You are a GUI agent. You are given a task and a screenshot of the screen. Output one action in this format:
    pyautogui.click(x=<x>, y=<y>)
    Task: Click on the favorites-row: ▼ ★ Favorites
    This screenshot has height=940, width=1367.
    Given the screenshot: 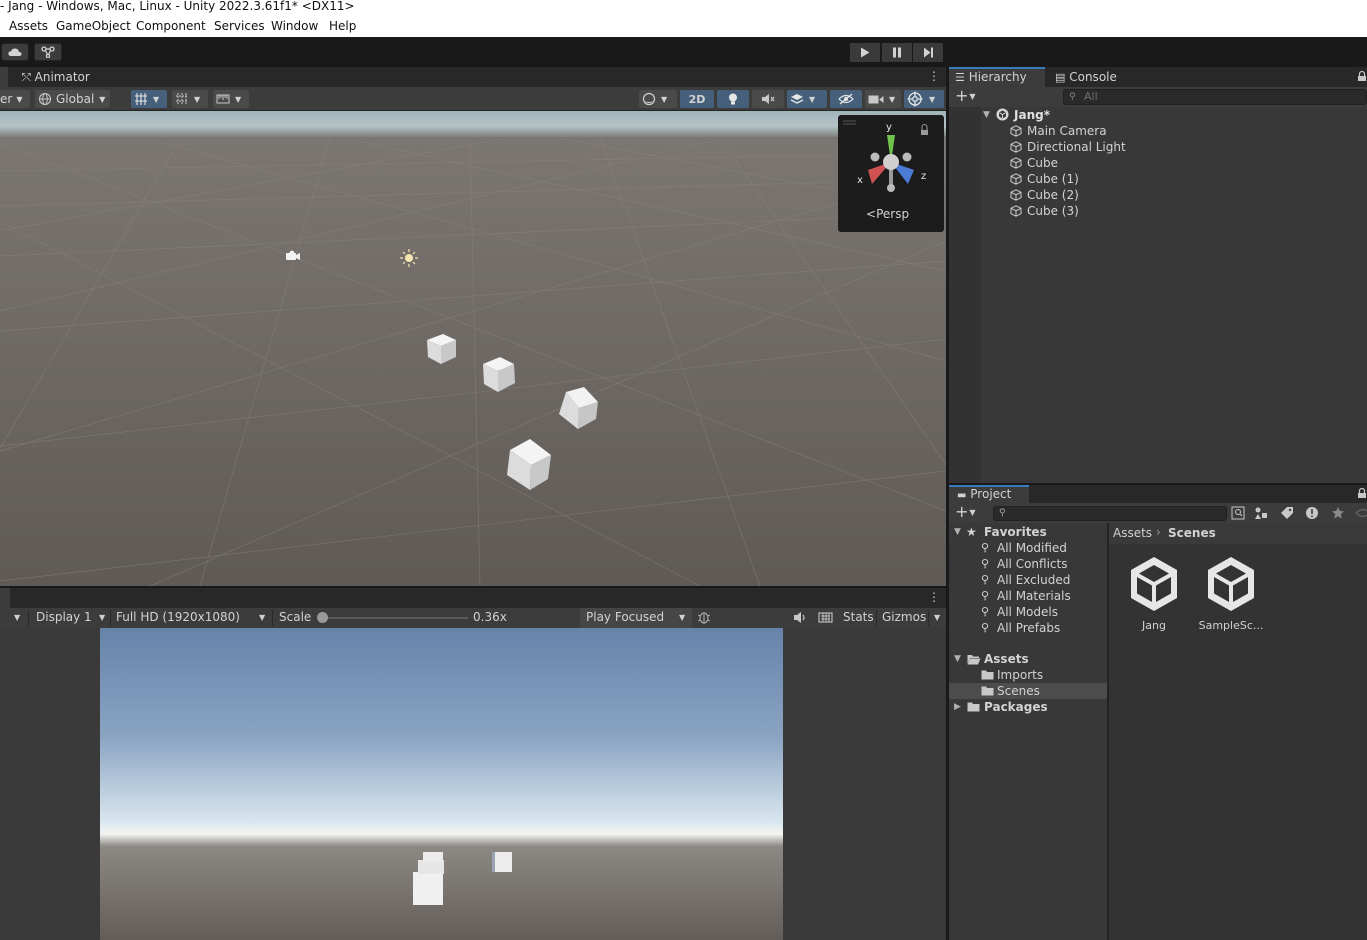 What is the action you would take?
    pyautogui.click(x=1028, y=532)
    